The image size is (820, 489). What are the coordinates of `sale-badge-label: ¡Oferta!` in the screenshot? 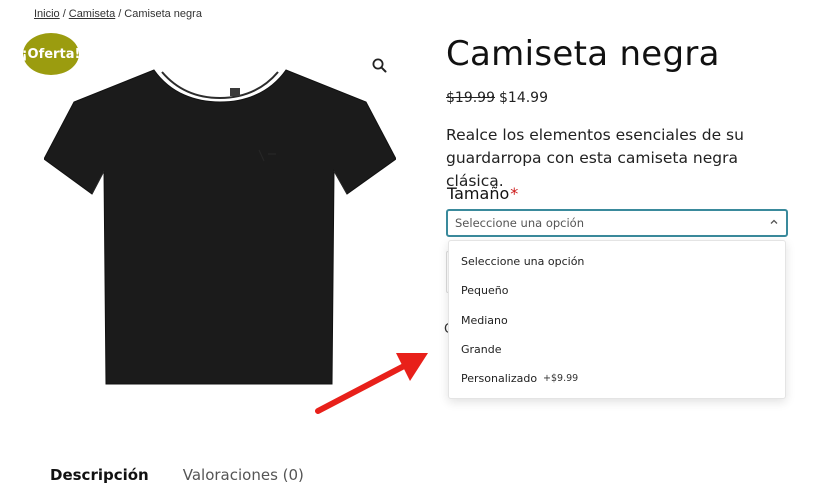 It's located at (51, 54).